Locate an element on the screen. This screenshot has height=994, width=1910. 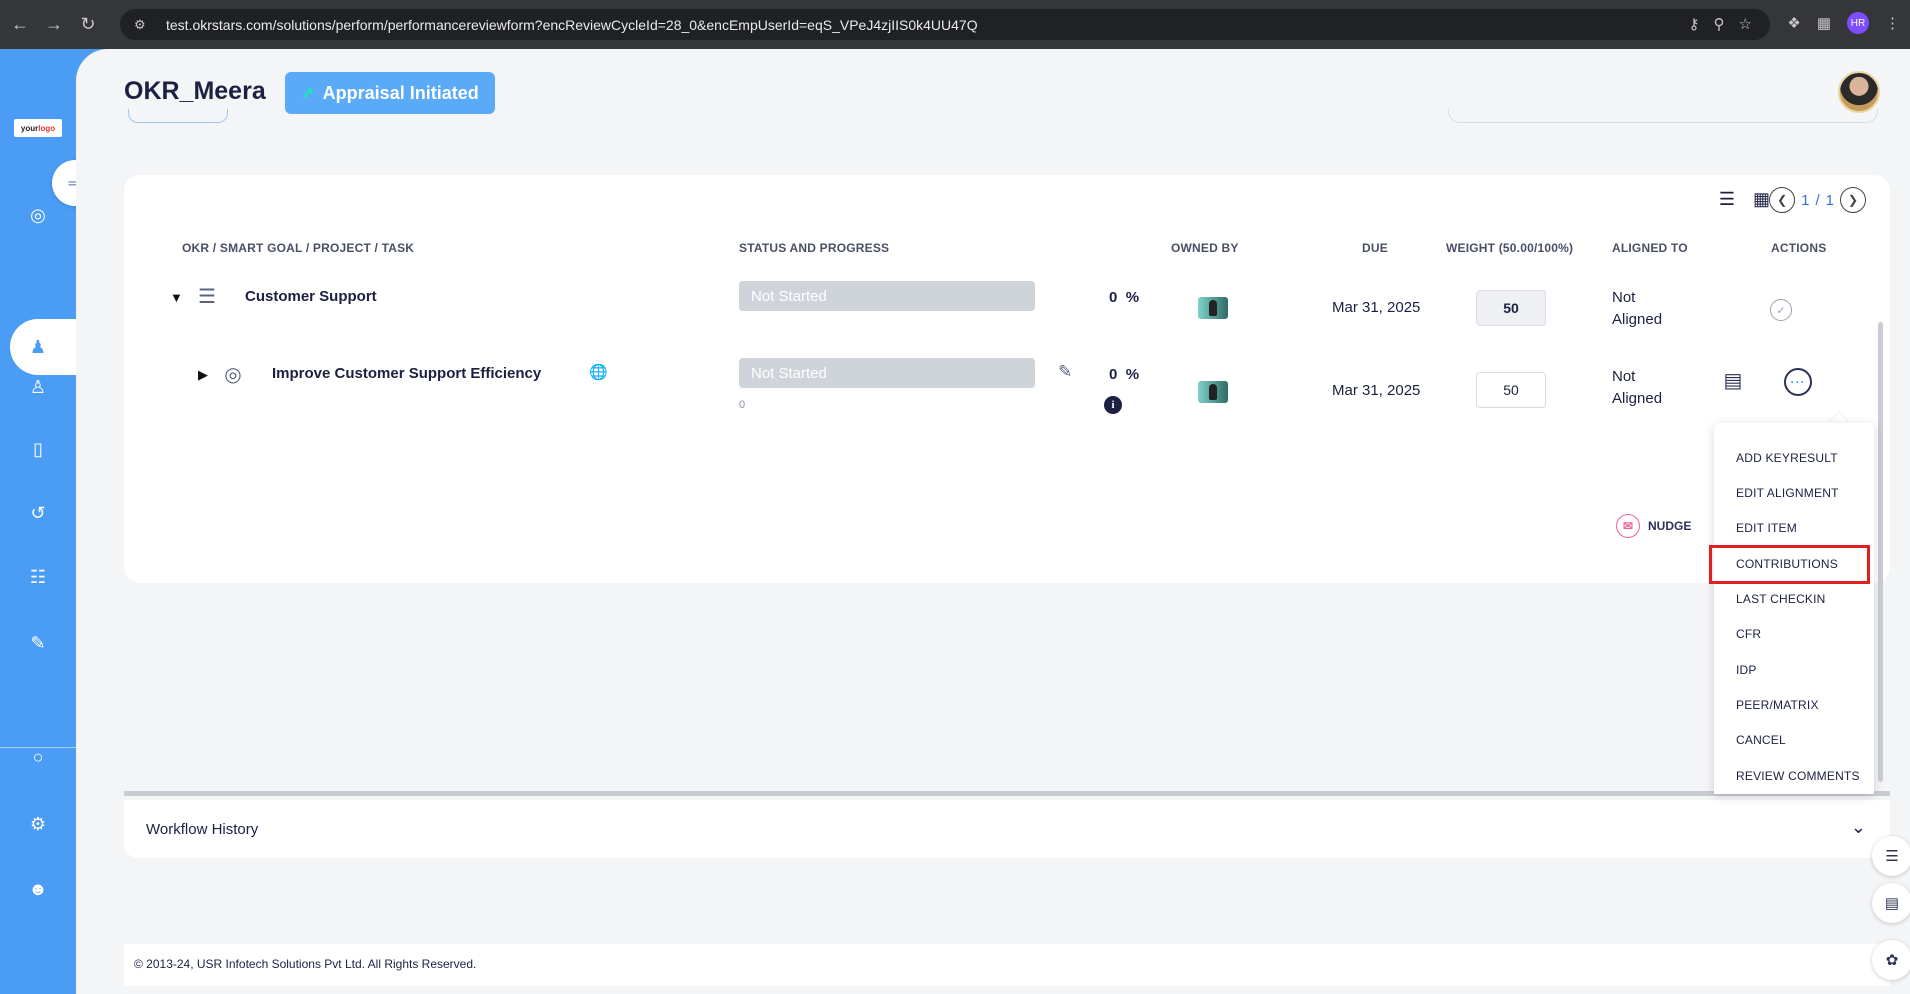
bookmark-star-icon: ☆ is located at coordinates (1745, 24).